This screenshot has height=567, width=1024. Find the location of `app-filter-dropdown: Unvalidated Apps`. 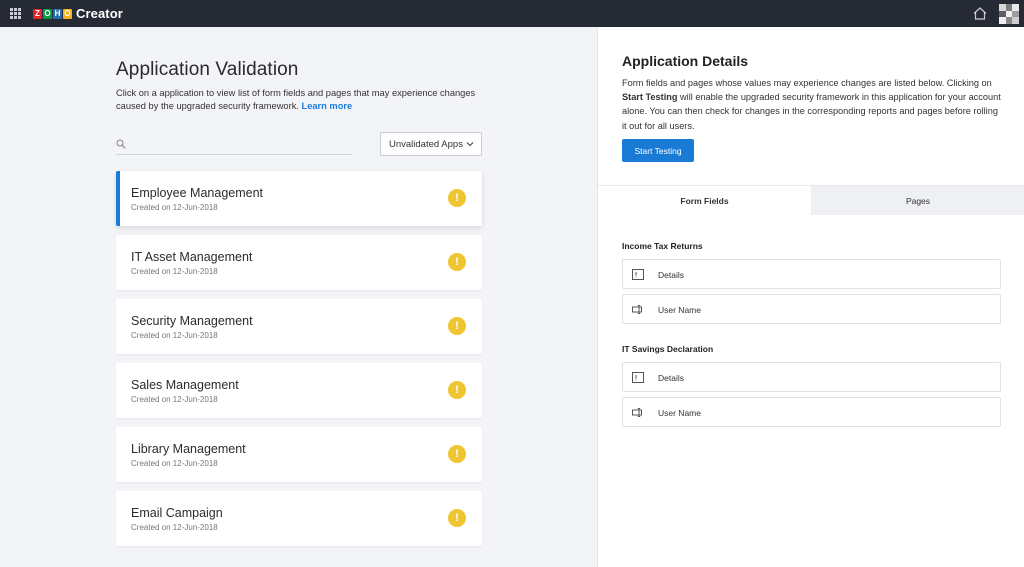

app-filter-dropdown: Unvalidated Apps is located at coordinates (431, 144).